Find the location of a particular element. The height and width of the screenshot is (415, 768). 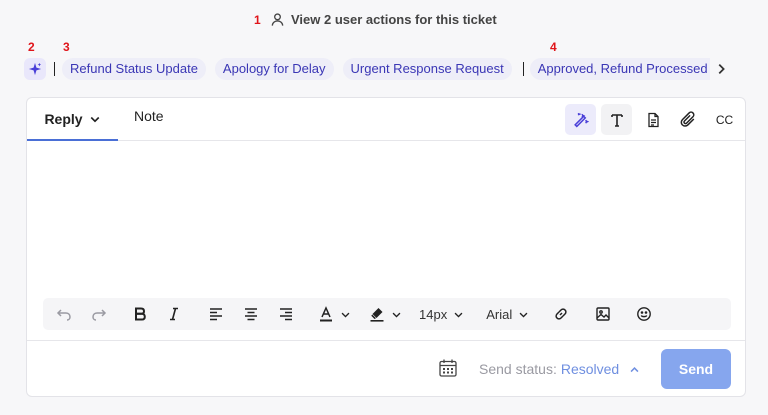

paperclip-icon is located at coordinates (687, 119).